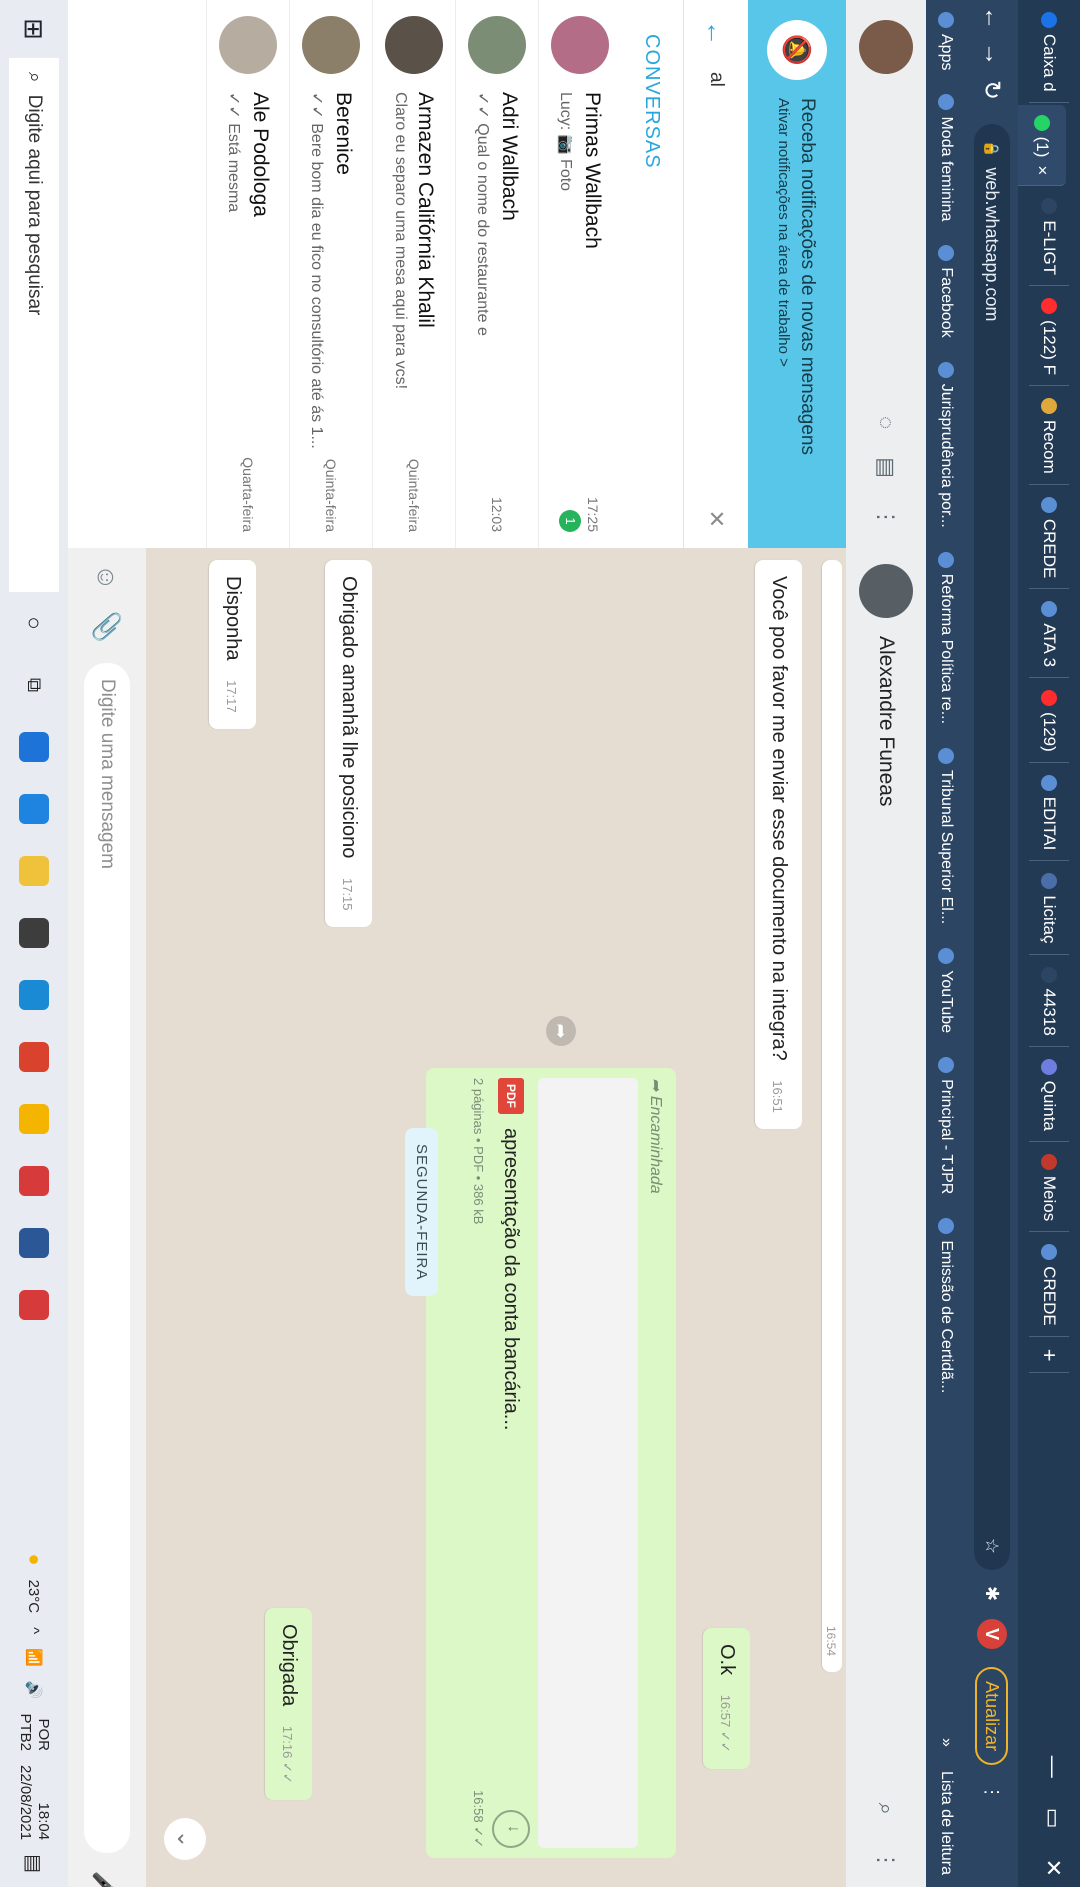 The height and width of the screenshot is (1887, 1080). I want to click on reading-list-button: Lista de leitura, so click(946, 1823).